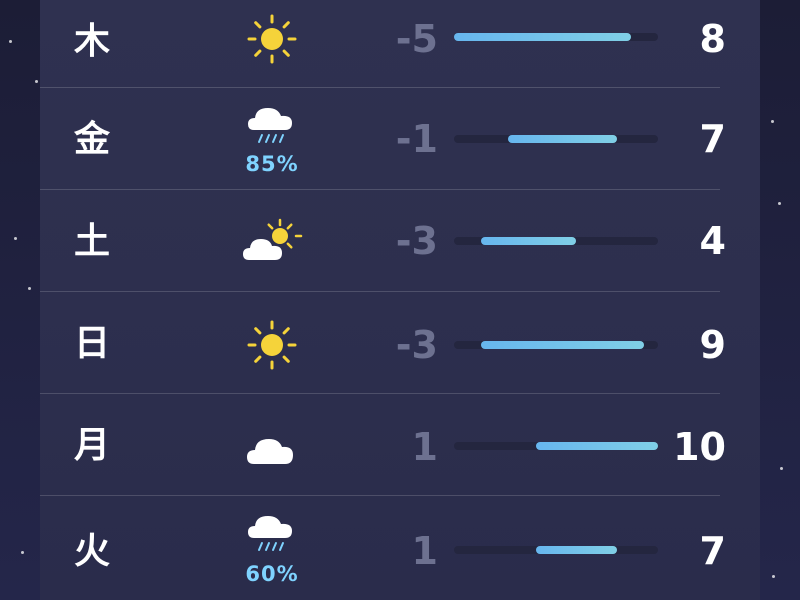 This screenshot has width=800, height=600. Describe the element at coordinates (92, 241) in the screenshot. I see `day-label: 土` at that location.